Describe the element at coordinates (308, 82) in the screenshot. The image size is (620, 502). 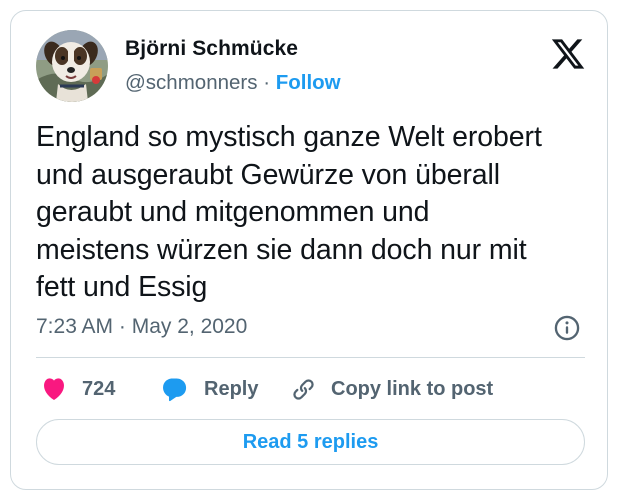
I see `follow-button: Follow` at that location.